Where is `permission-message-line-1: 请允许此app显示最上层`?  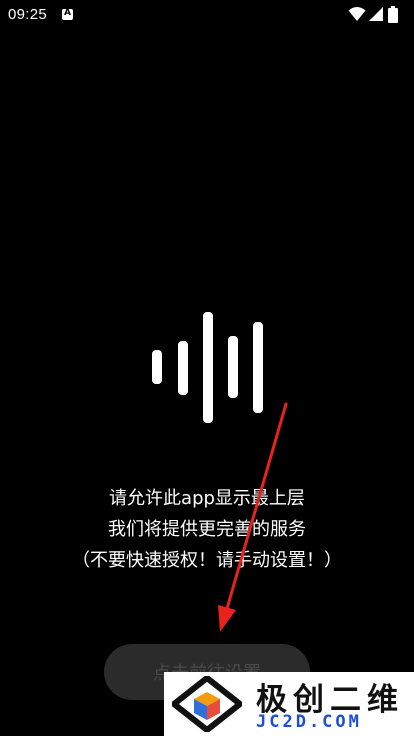
permission-message-line-1: 请允许此app显示最上层 is located at coordinates (207, 498).